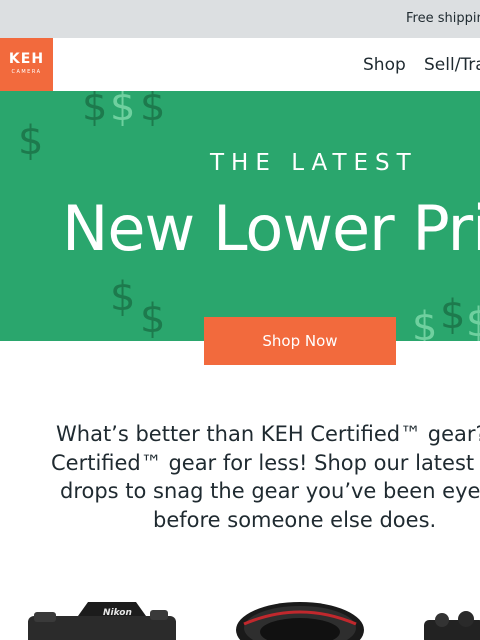 The height and width of the screenshot is (640, 480). Describe the element at coordinates (26, 59) in the screenshot. I see `logo-wordmark: KEH` at that location.